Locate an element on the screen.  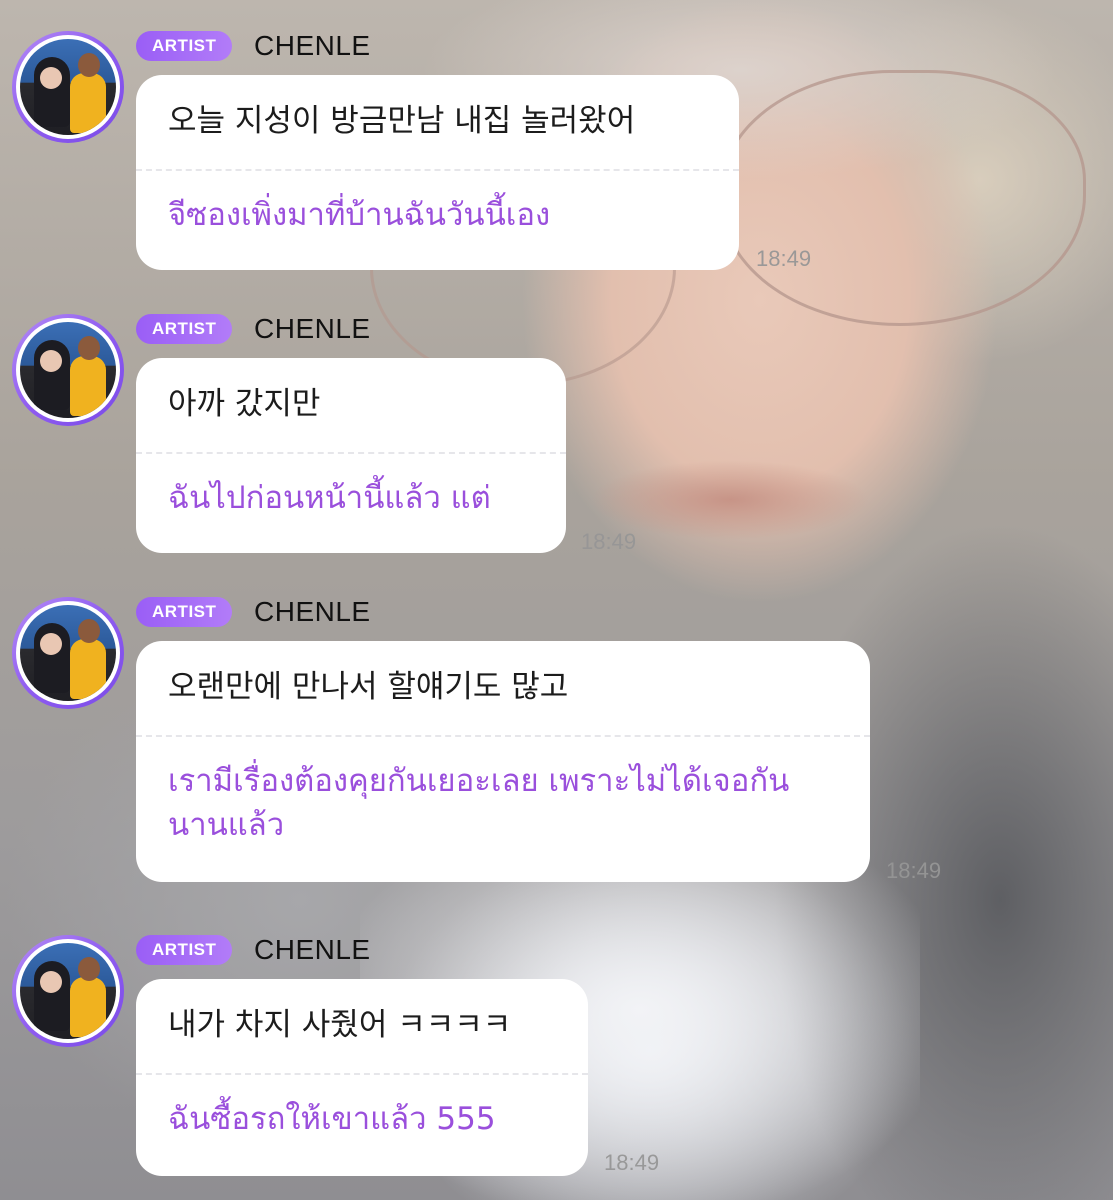
message-bubble: 내가 차지 사줬어 ㅋㅋㅋㅋ ฉันซื้อรถให้เขาแล้ว 555 is located at coordinates (362, 1077).